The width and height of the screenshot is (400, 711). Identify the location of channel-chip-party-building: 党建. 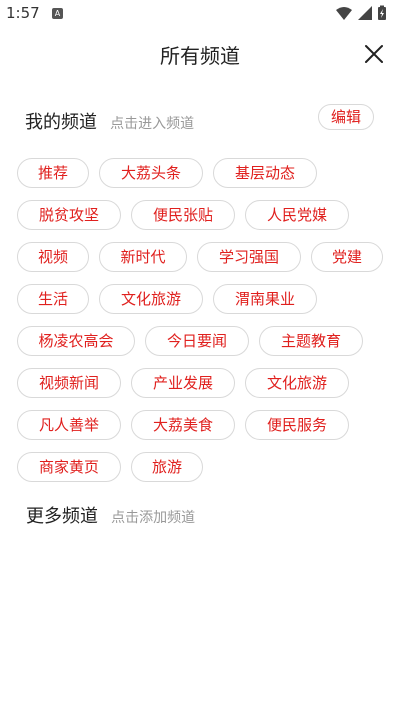
(347, 257).